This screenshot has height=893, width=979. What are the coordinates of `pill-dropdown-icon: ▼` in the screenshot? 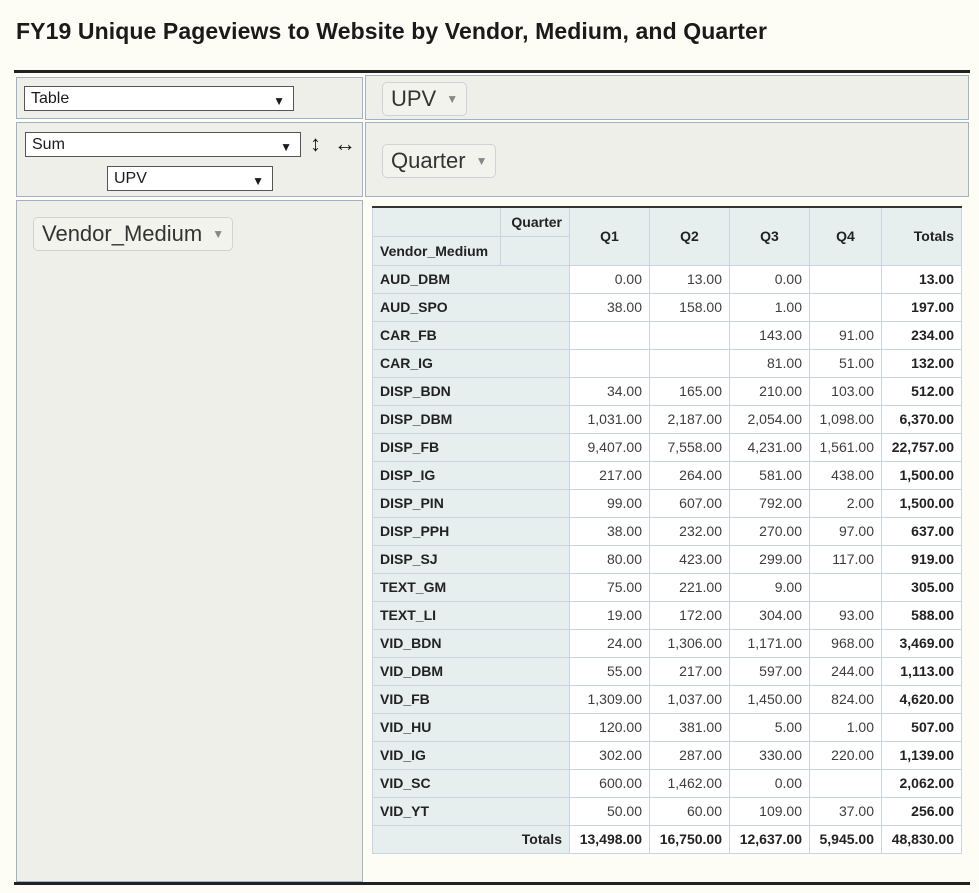 It's located at (452, 99).